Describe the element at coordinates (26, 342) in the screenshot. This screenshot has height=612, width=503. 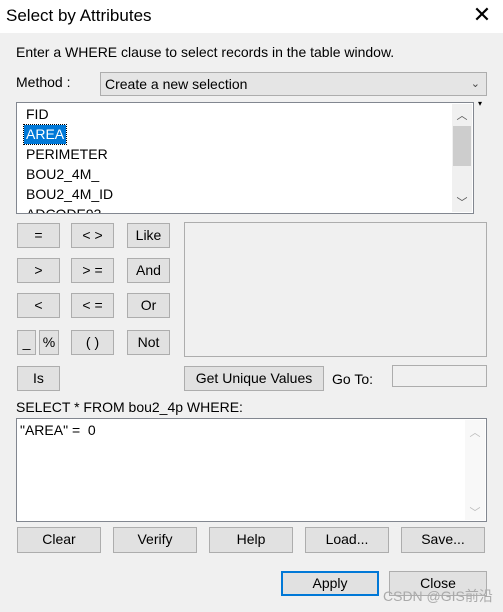
I see `underscore-button: _` at that location.